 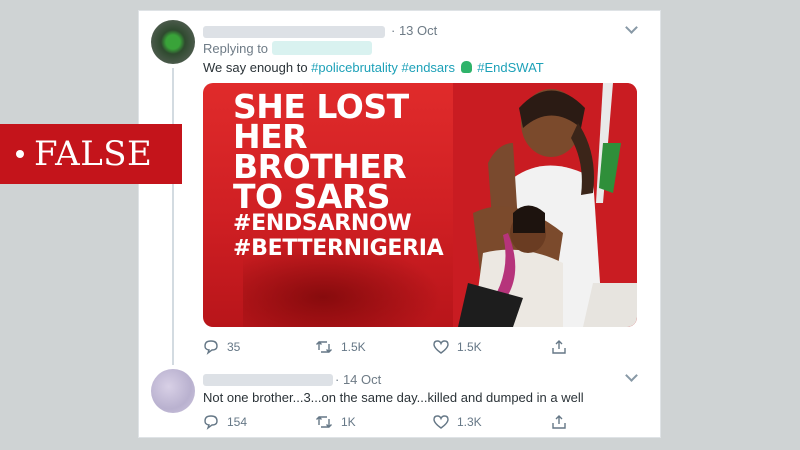 I want to click on like-button: 1.3K, so click(x=492, y=422).